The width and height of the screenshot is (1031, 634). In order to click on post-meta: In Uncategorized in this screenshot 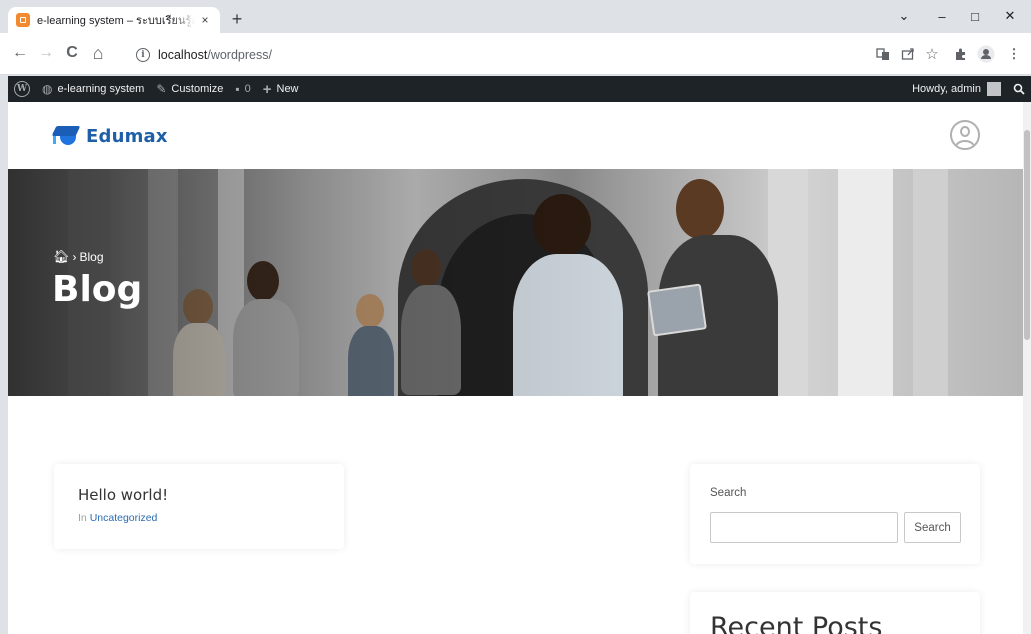, I will do `click(117, 518)`.